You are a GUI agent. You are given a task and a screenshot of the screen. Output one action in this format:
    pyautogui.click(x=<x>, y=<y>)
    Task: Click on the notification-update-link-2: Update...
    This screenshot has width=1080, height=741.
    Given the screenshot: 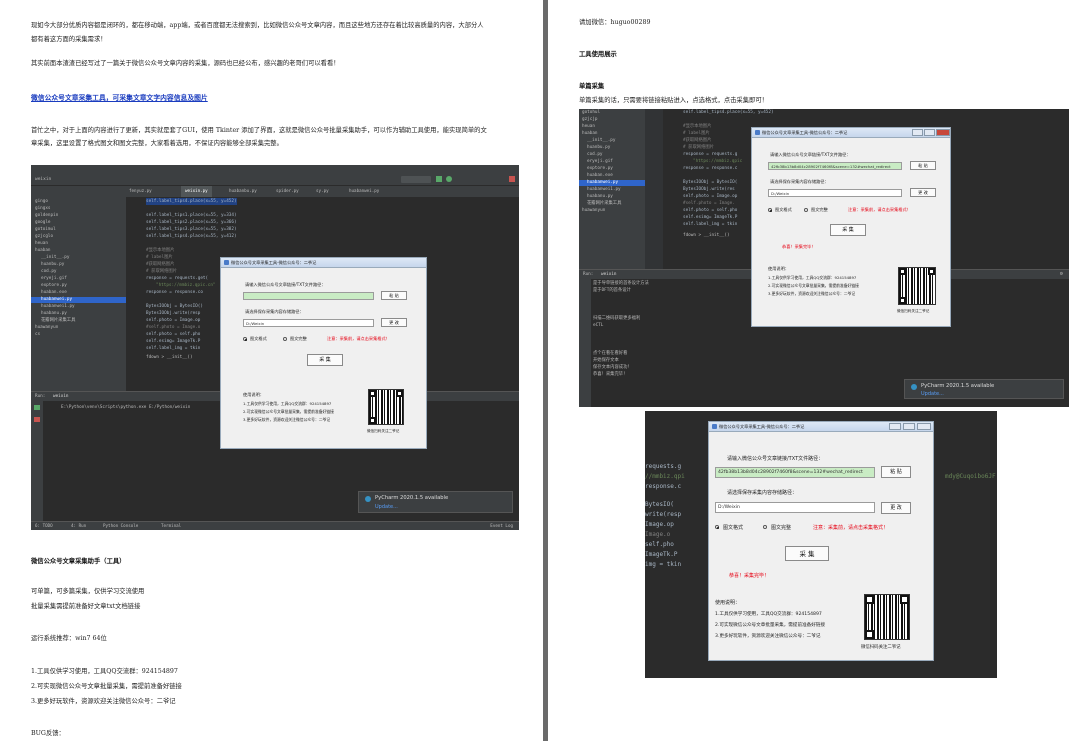 What is the action you would take?
    pyautogui.click(x=932, y=394)
    